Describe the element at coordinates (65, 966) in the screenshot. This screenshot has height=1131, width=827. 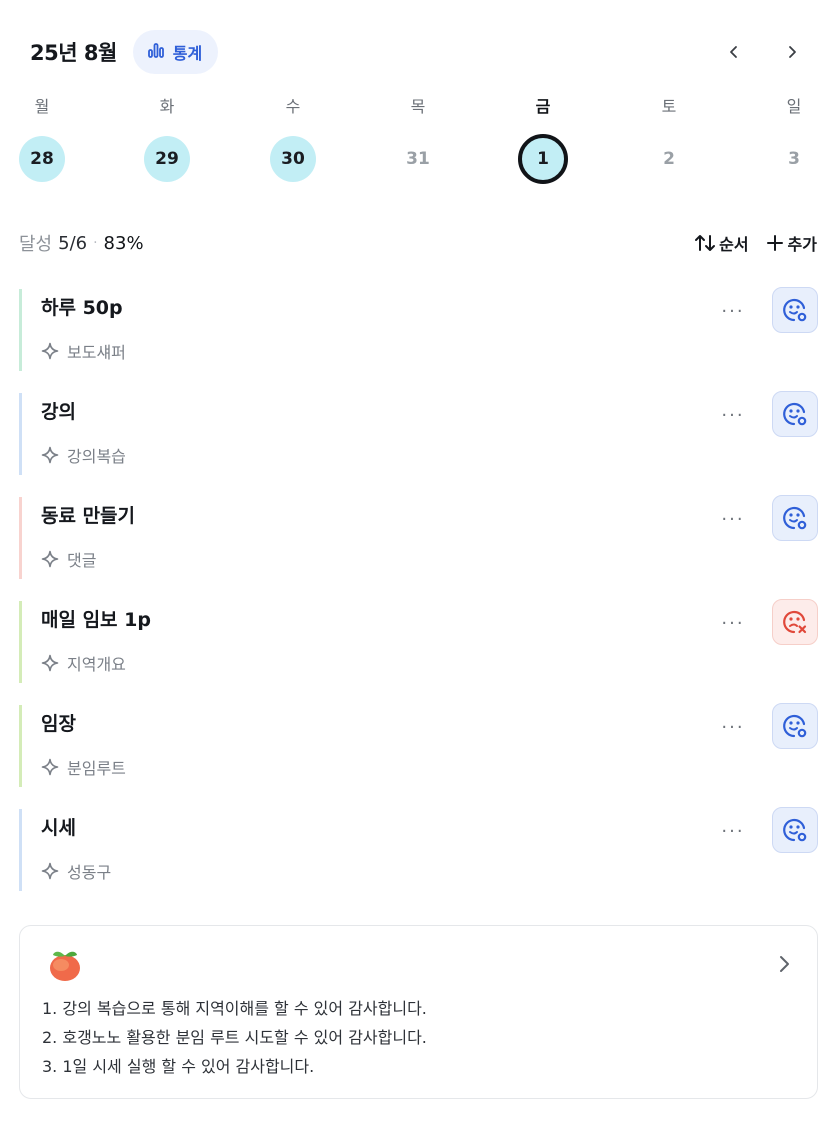
I see `peach-icon` at that location.